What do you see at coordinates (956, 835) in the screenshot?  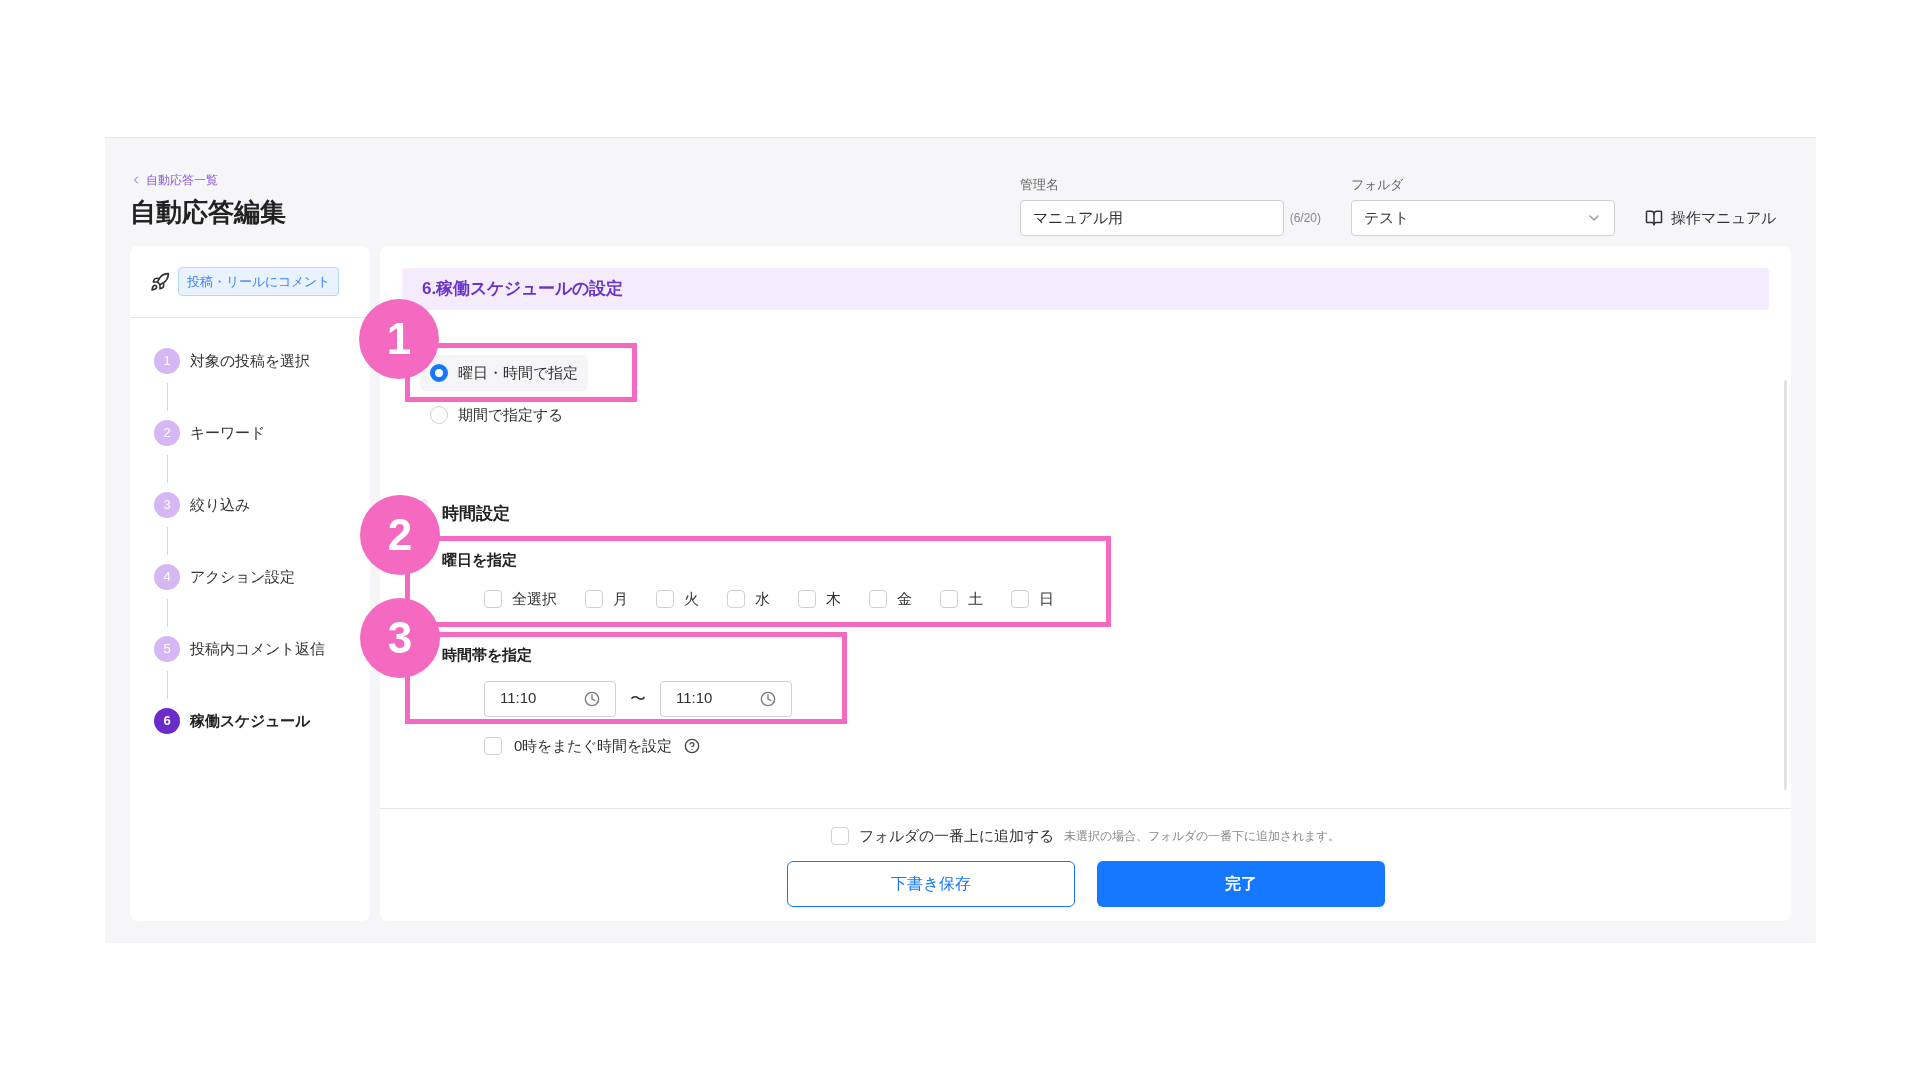 I see `checkbox-label: フォルダの一番上に追加する` at bounding box center [956, 835].